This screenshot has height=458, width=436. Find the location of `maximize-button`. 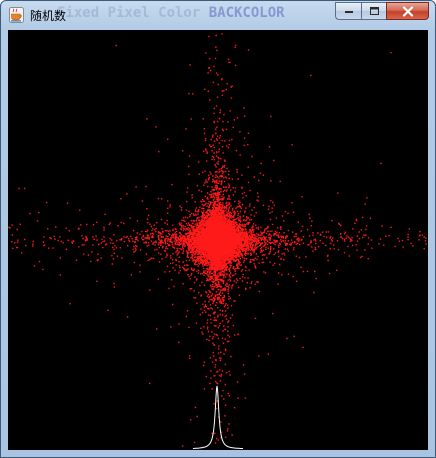

maximize-button is located at coordinates (373, 11).